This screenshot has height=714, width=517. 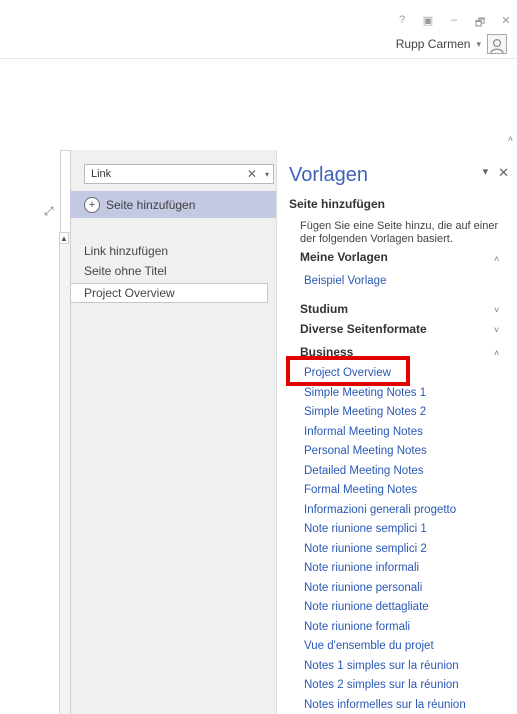 What do you see at coordinates (496, 173) in the screenshot?
I see `pane-controls: ▾ ✕` at bounding box center [496, 173].